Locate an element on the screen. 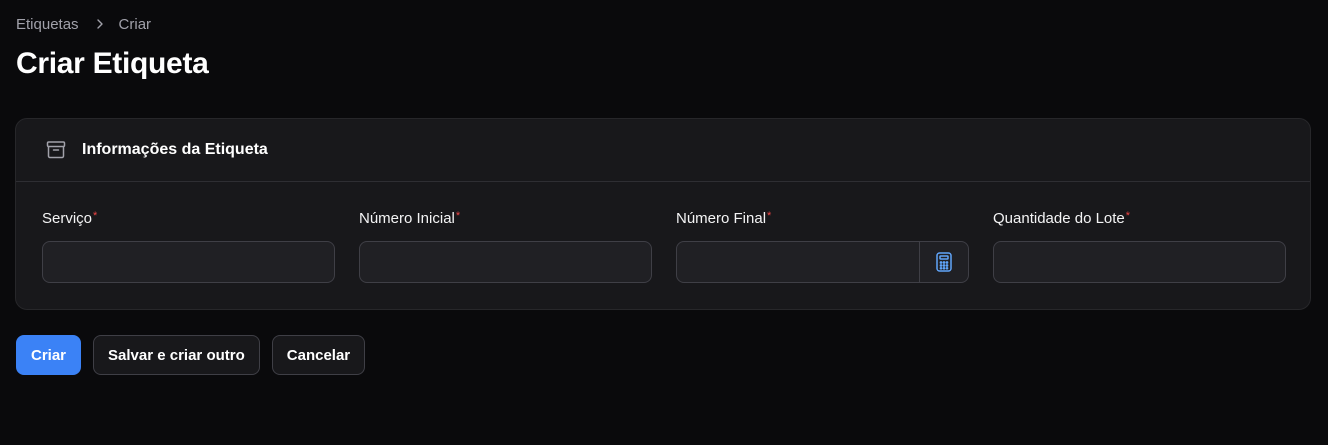 The width and height of the screenshot is (1328, 445). calculate-button is located at coordinates (943, 262).